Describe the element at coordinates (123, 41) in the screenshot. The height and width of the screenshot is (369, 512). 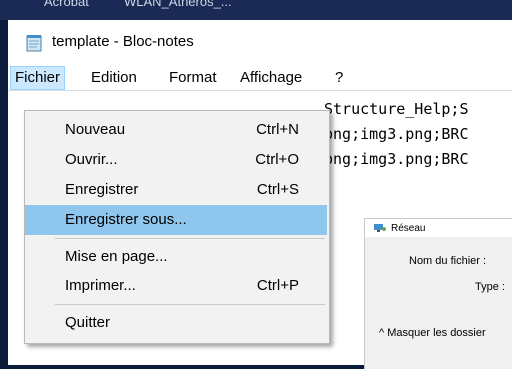
I see `window-title: template - Bloc-notes` at that location.